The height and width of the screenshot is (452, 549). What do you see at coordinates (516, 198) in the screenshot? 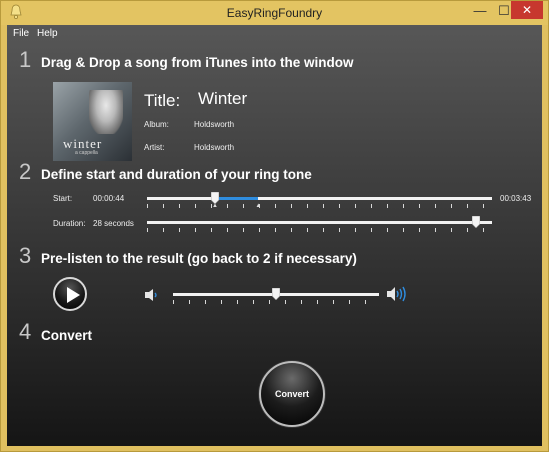
I see `end-time: 00:03:43` at bounding box center [516, 198].